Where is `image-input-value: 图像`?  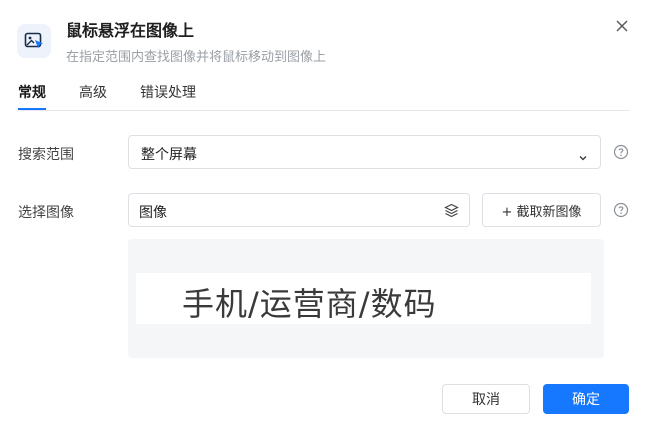 image-input-value: 图像 is located at coordinates (153, 213).